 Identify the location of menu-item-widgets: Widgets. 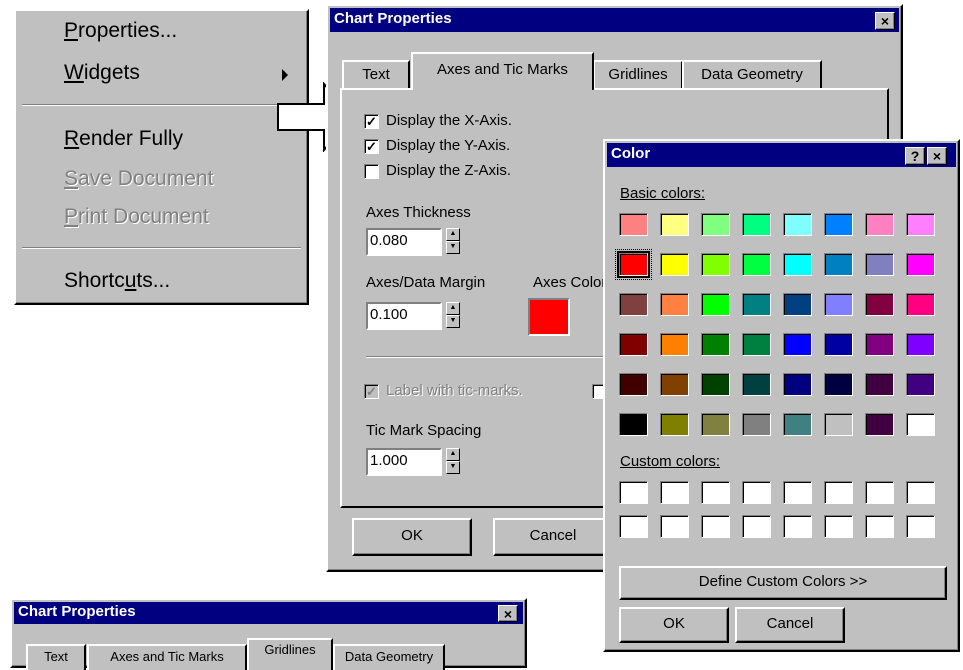
(102, 73).